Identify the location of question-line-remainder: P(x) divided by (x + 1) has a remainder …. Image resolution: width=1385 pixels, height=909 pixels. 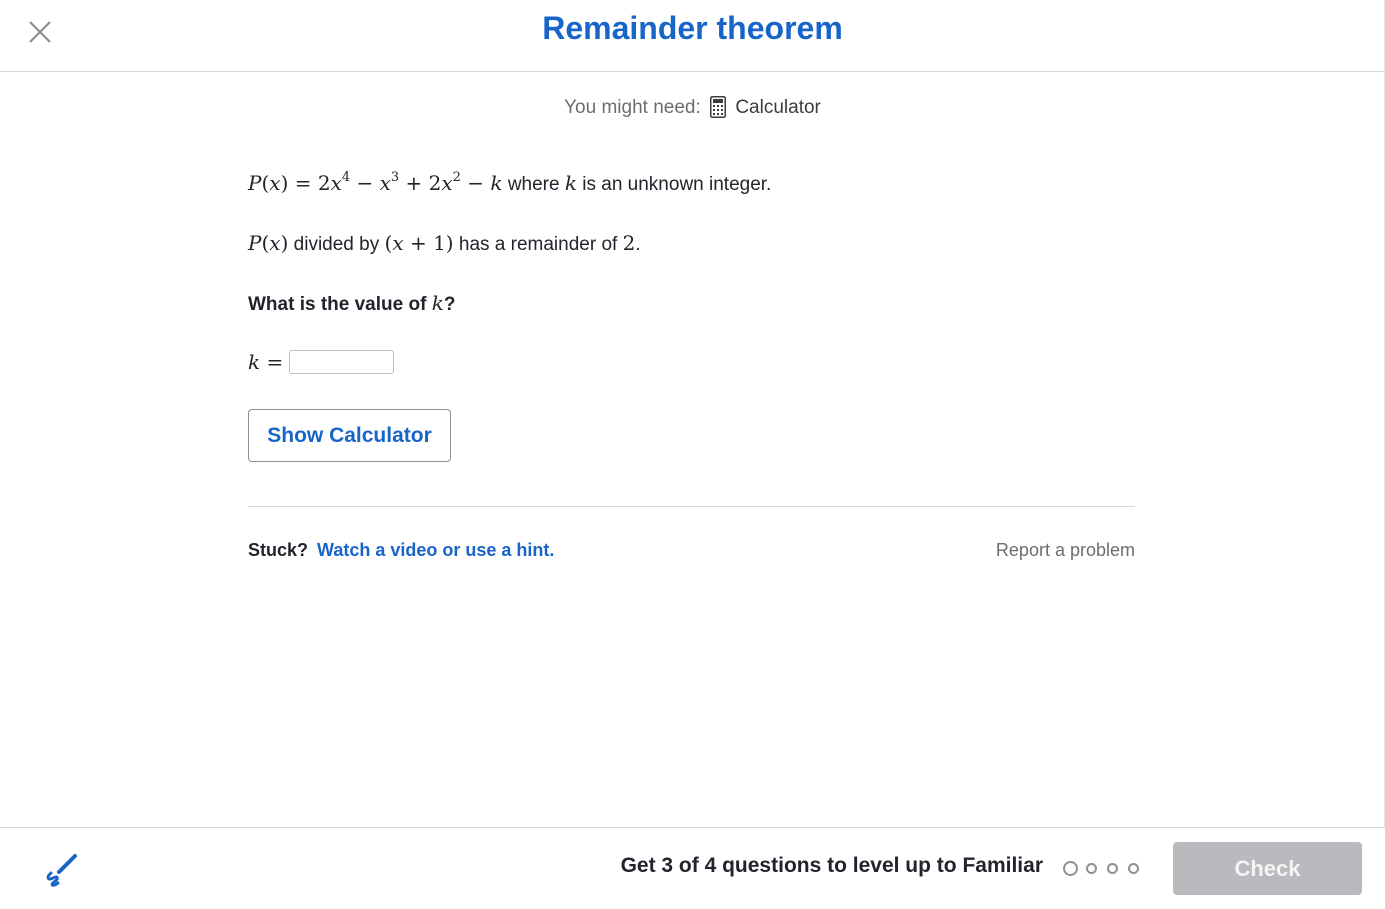
(444, 243).